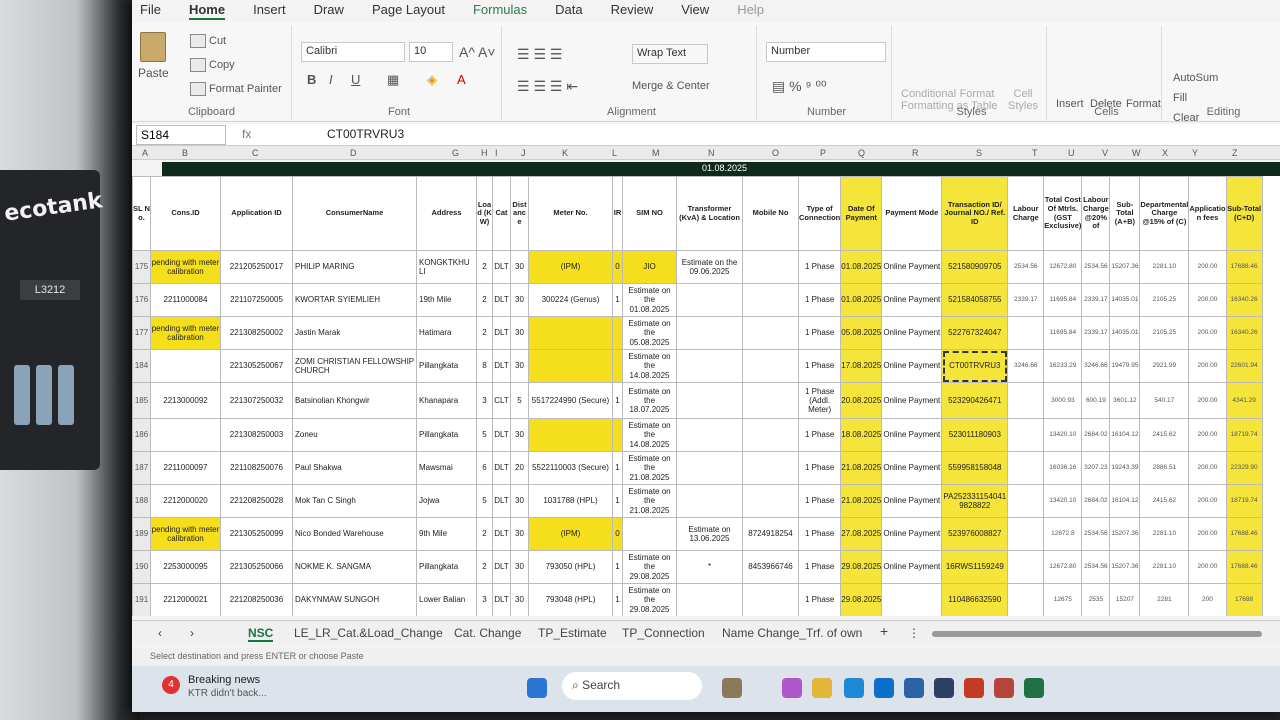 This screenshot has height=720, width=1280. Describe the element at coordinates (311, 79) in the screenshot. I see `bold-button: B` at that location.